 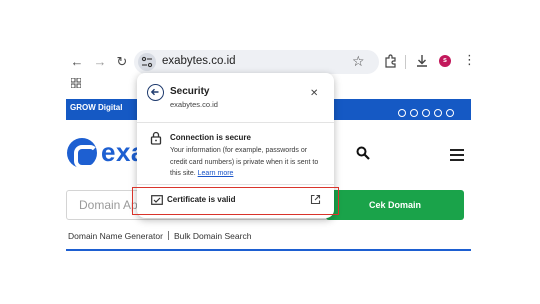 I want to click on tune-icon, so click(x=147, y=62).